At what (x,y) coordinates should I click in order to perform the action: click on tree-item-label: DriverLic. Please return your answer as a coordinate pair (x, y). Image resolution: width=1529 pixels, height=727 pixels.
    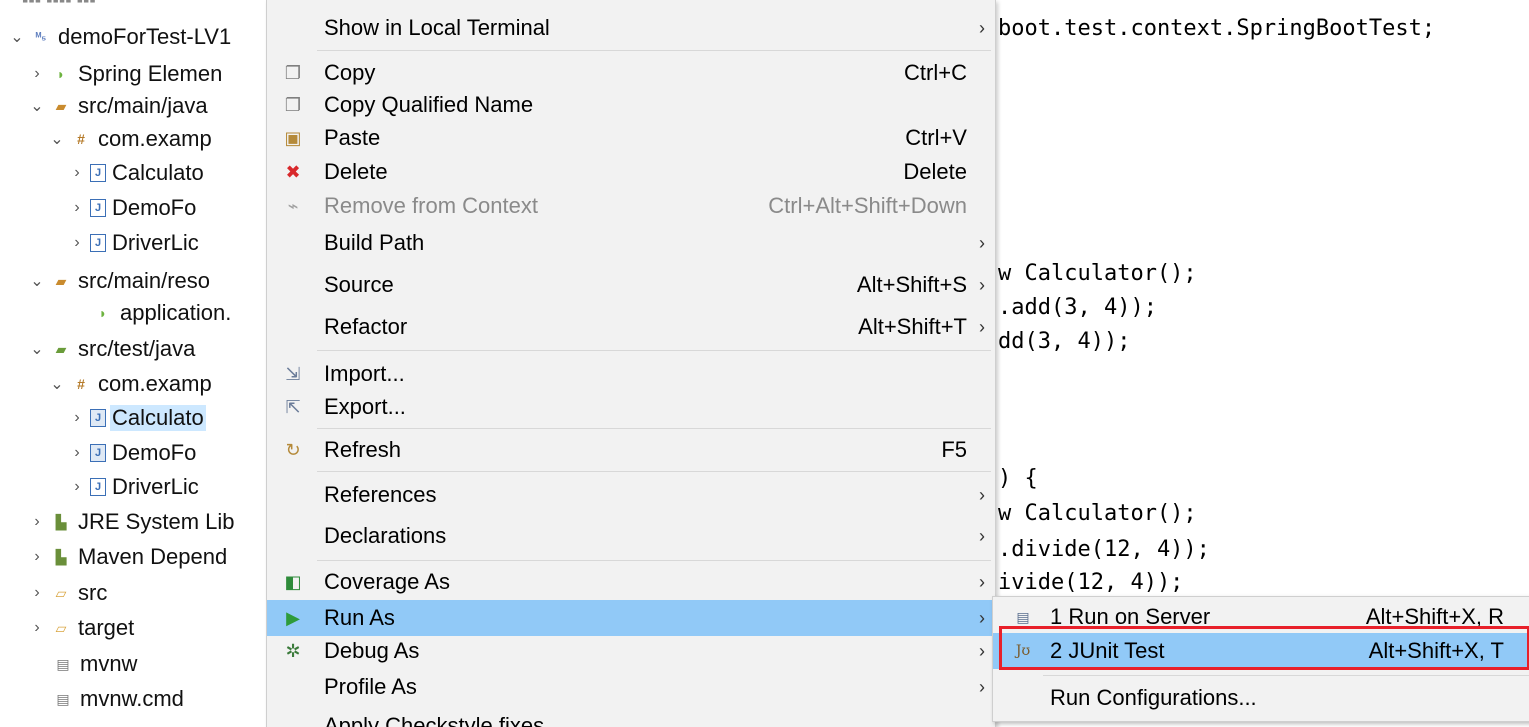
    Looking at the image, I should click on (155, 486).